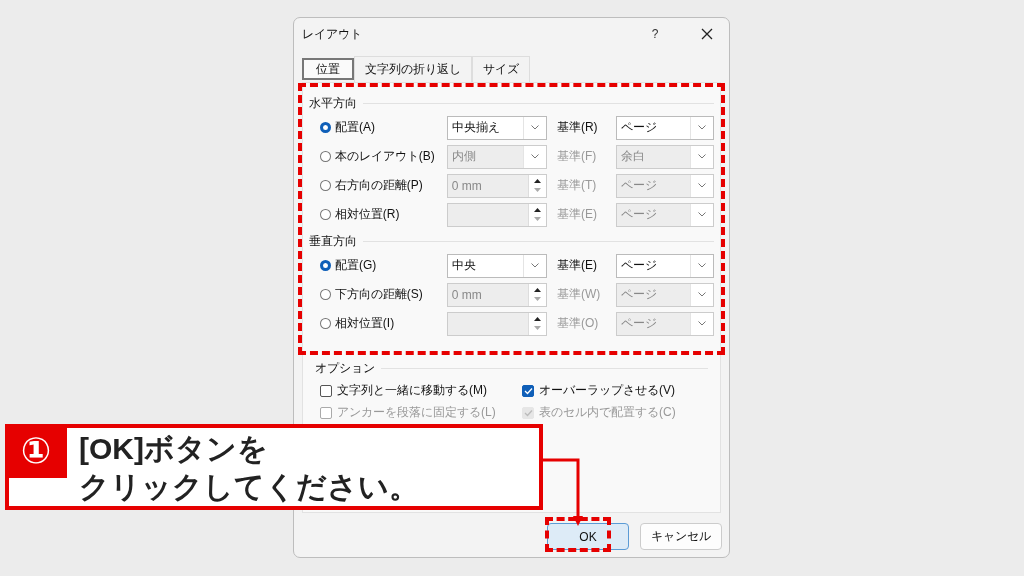  Describe the element at coordinates (328, 69) in the screenshot. I see `tab: 位置` at that location.